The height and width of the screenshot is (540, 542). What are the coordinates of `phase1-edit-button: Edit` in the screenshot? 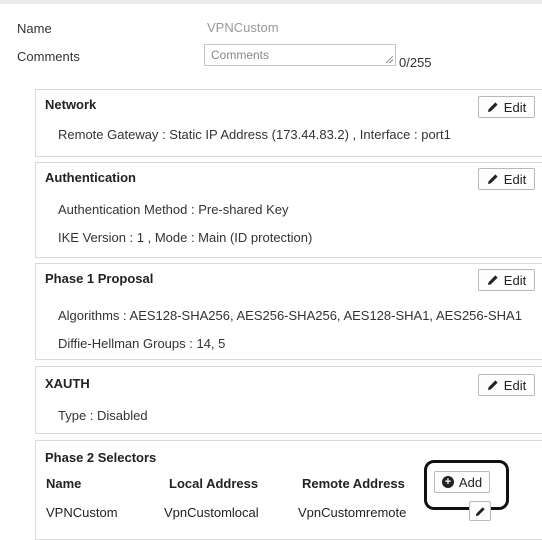 It's located at (506, 280).